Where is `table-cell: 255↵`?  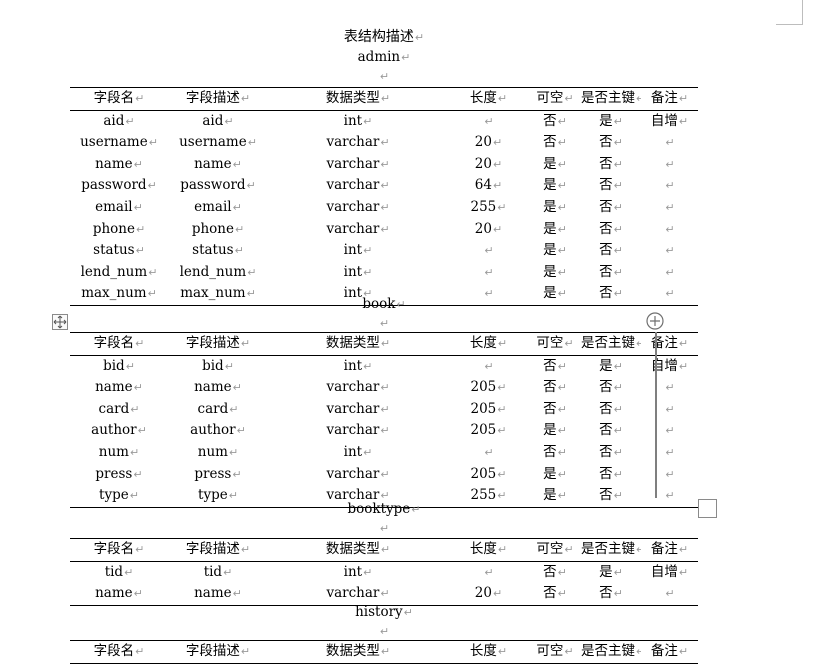 table-cell: 255↵ is located at coordinates (488, 208).